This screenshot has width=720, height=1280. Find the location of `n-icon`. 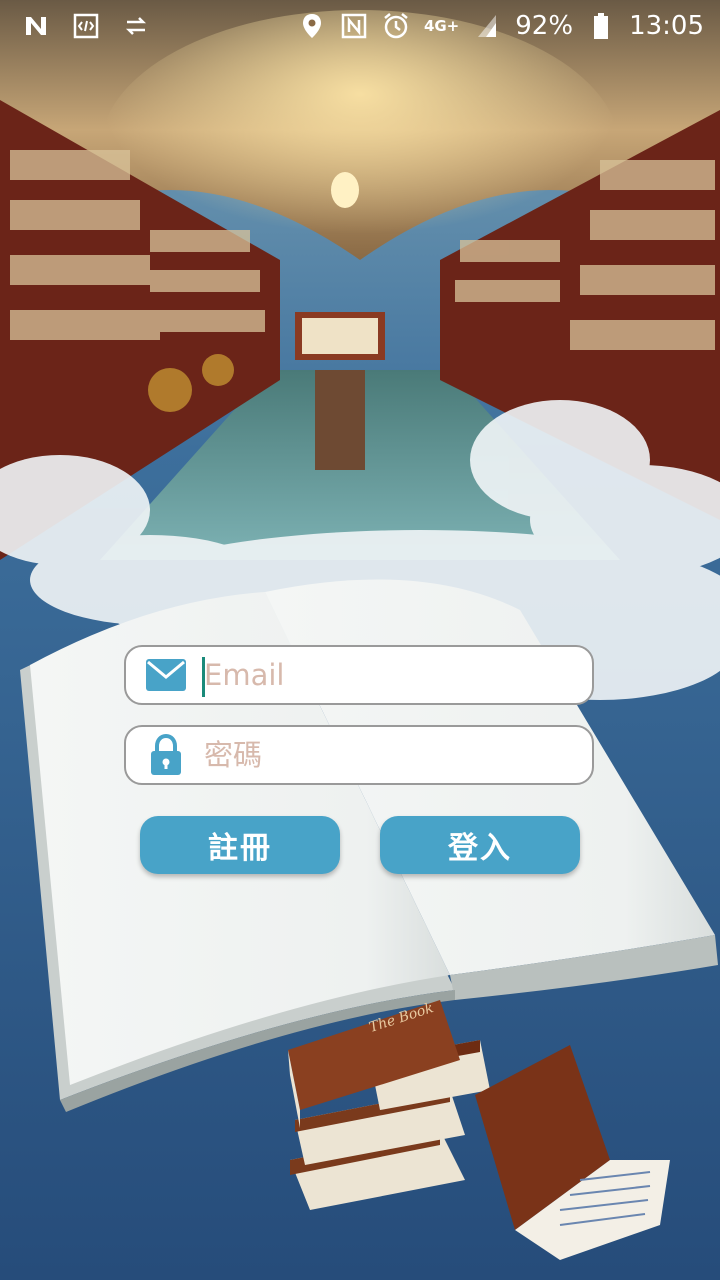

n-icon is located at coordinates (36, 26).